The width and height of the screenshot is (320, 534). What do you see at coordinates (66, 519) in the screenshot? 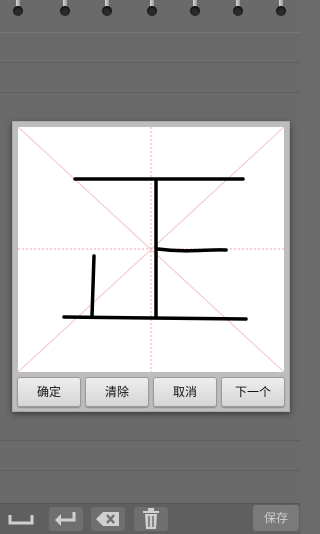
I see `enter-icon` at bounding box center [66, 519].